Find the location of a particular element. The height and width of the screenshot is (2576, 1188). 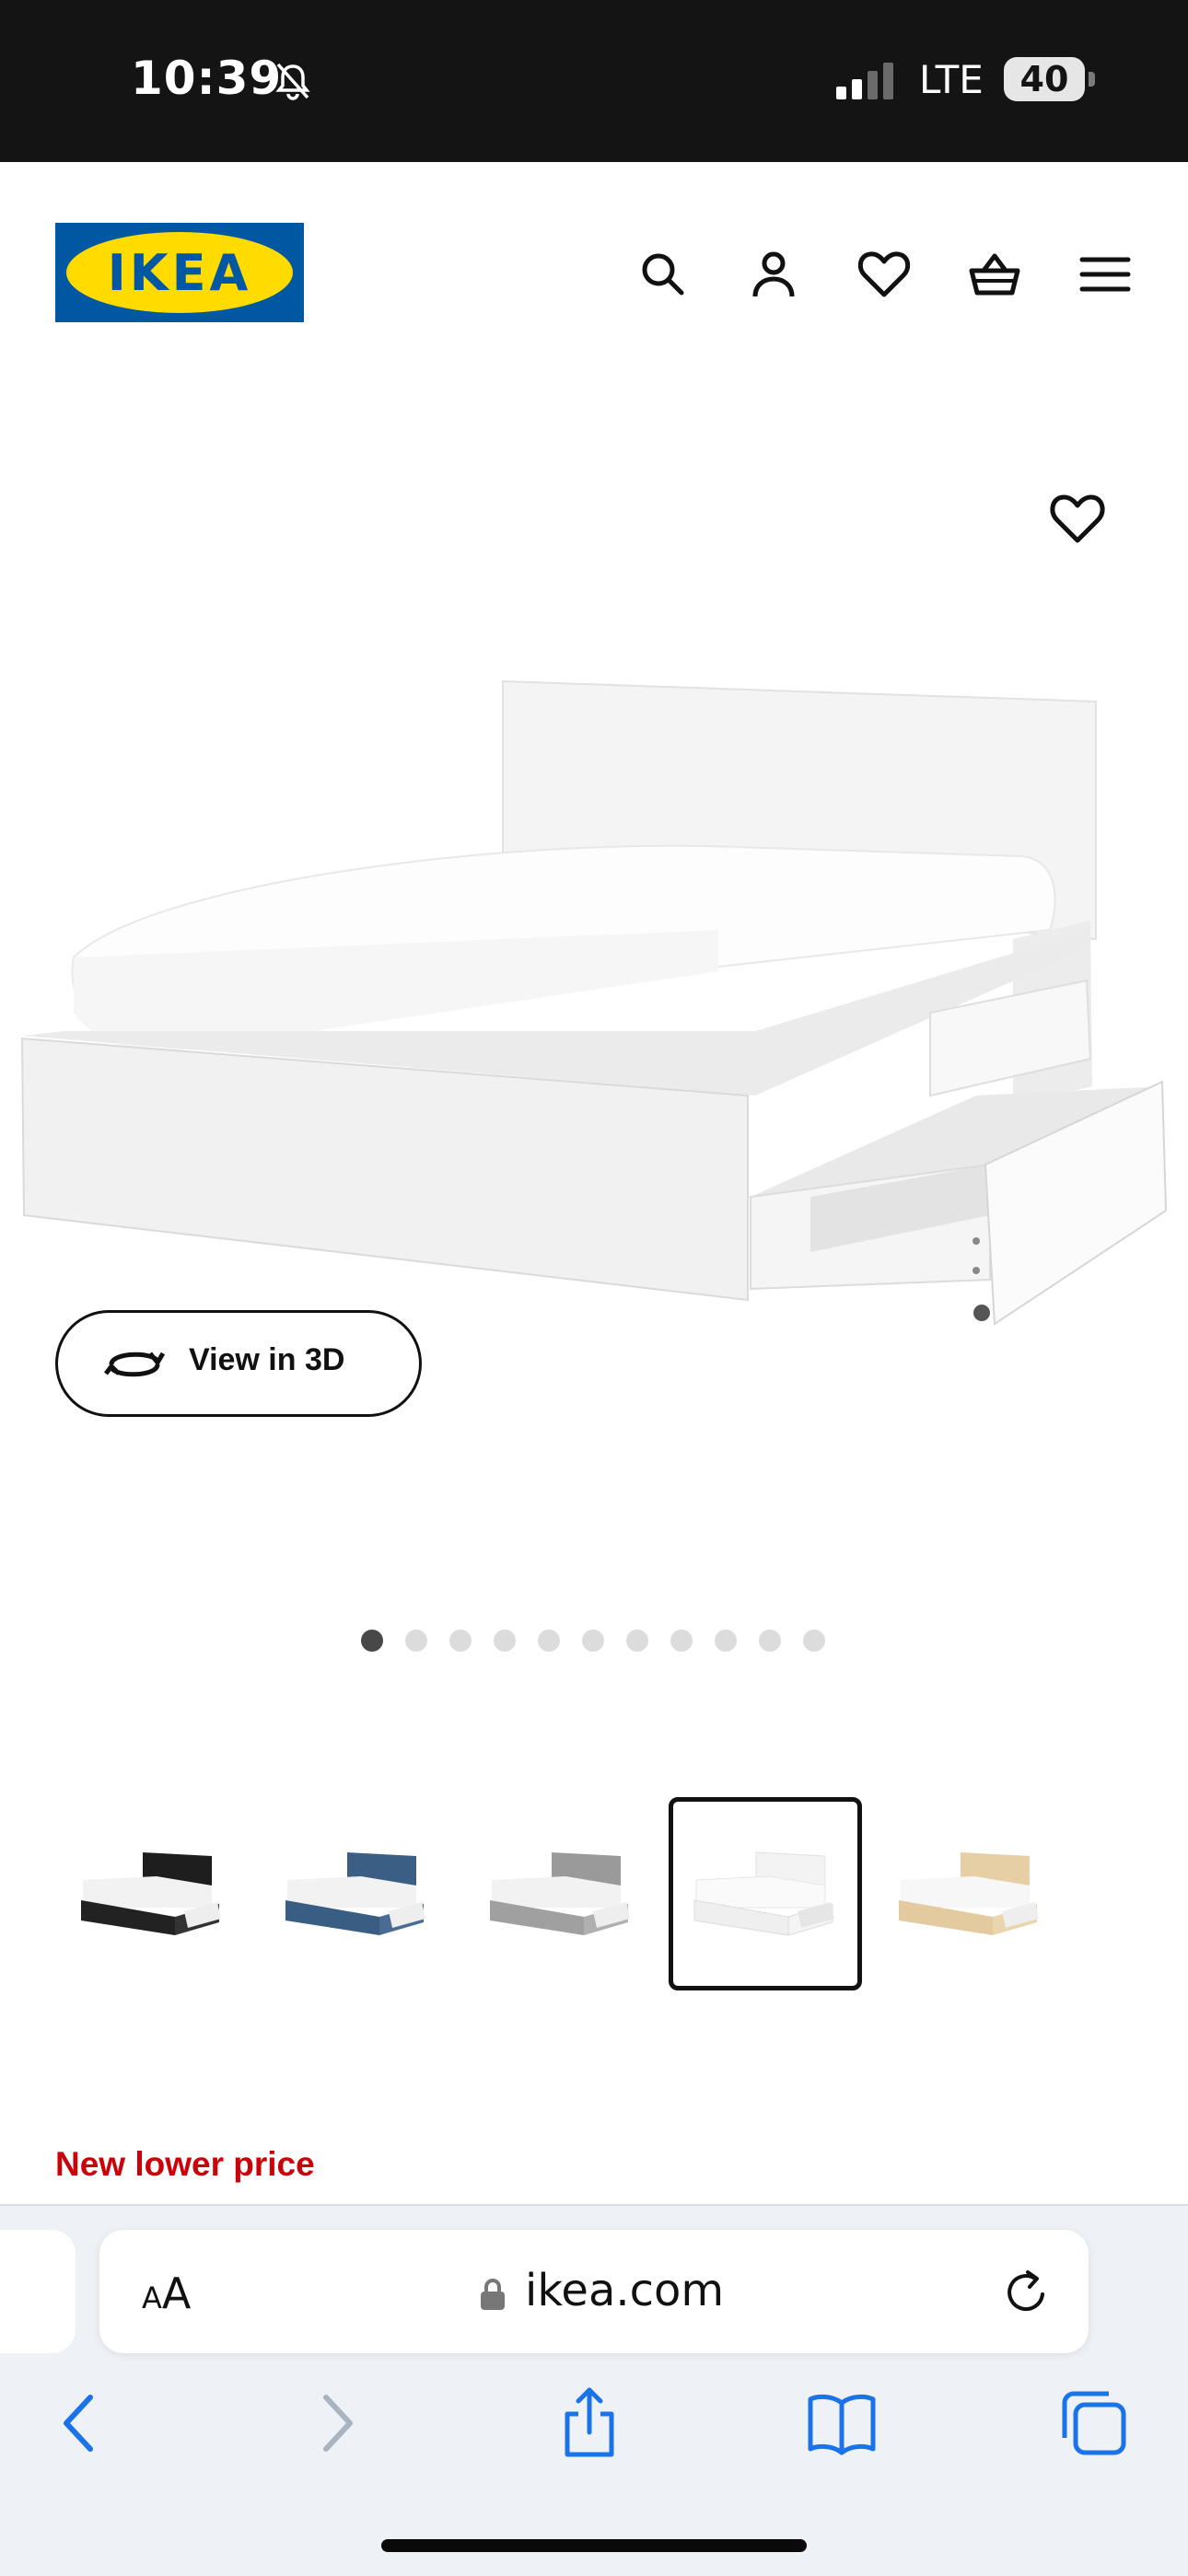

text-size-large-a: A is located at coordinates (176, 2293).